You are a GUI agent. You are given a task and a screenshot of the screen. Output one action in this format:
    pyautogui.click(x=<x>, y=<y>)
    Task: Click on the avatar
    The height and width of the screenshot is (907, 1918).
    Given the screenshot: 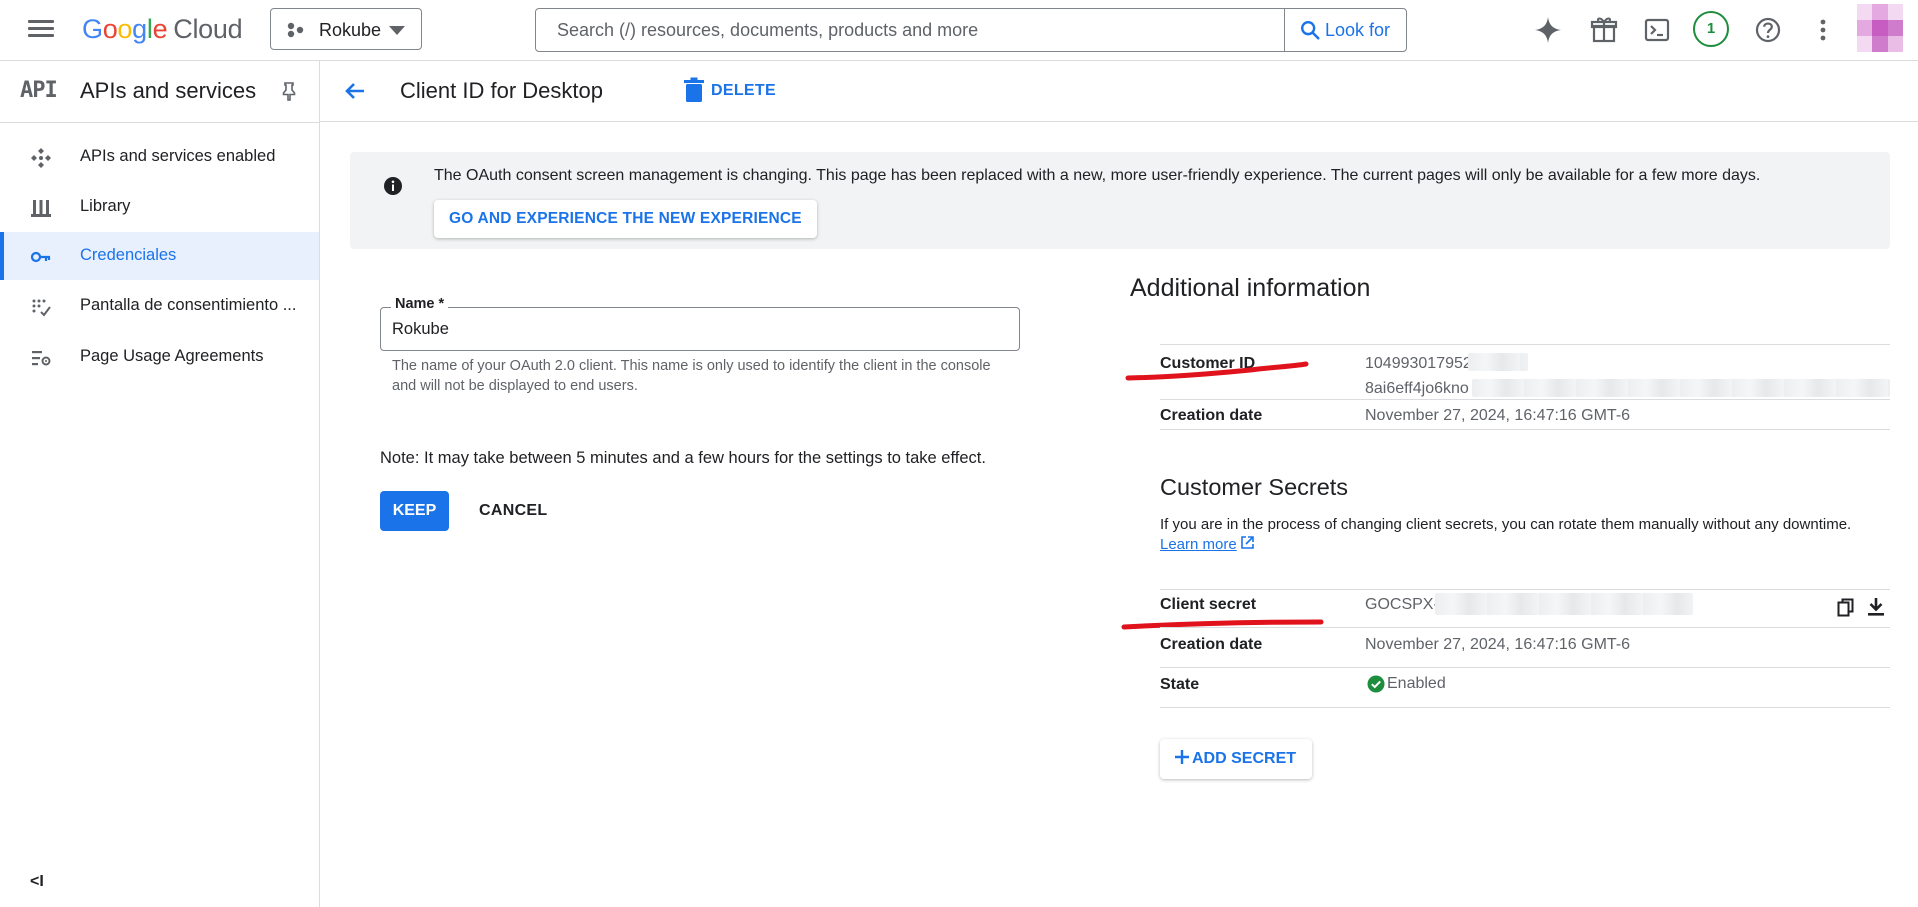 What is the action you would take?
    pyautogui.click(x=1880, y=28)
    